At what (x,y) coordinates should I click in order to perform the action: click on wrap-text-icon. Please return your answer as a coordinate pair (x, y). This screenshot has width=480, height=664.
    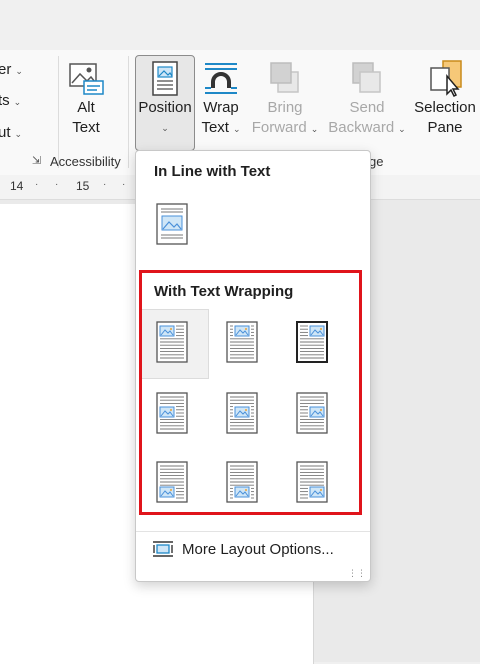
    Looking at the image, I should click on (221, 78).